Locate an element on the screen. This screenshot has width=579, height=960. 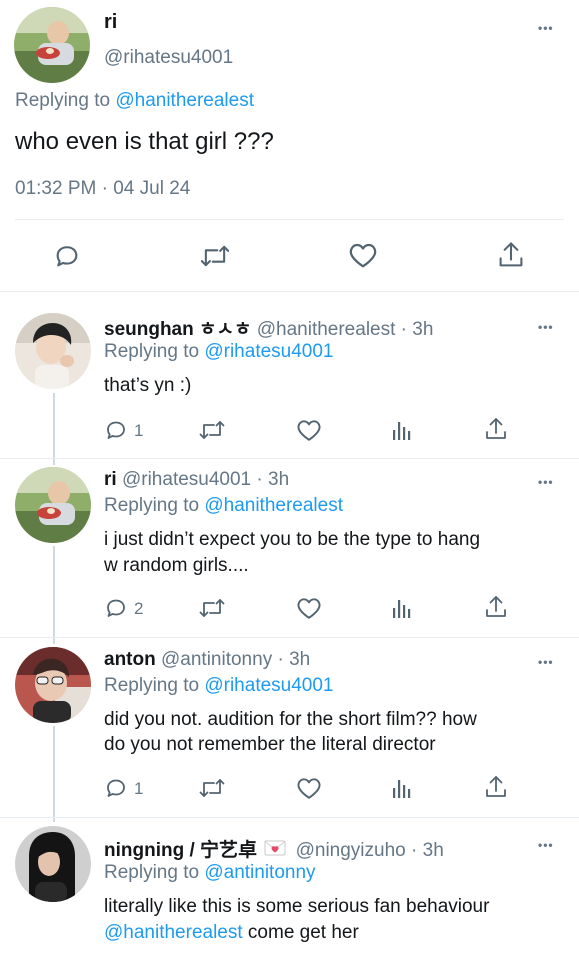
reply-replying-to: Replying to @antinitonny is located at coordinates (210, 873).